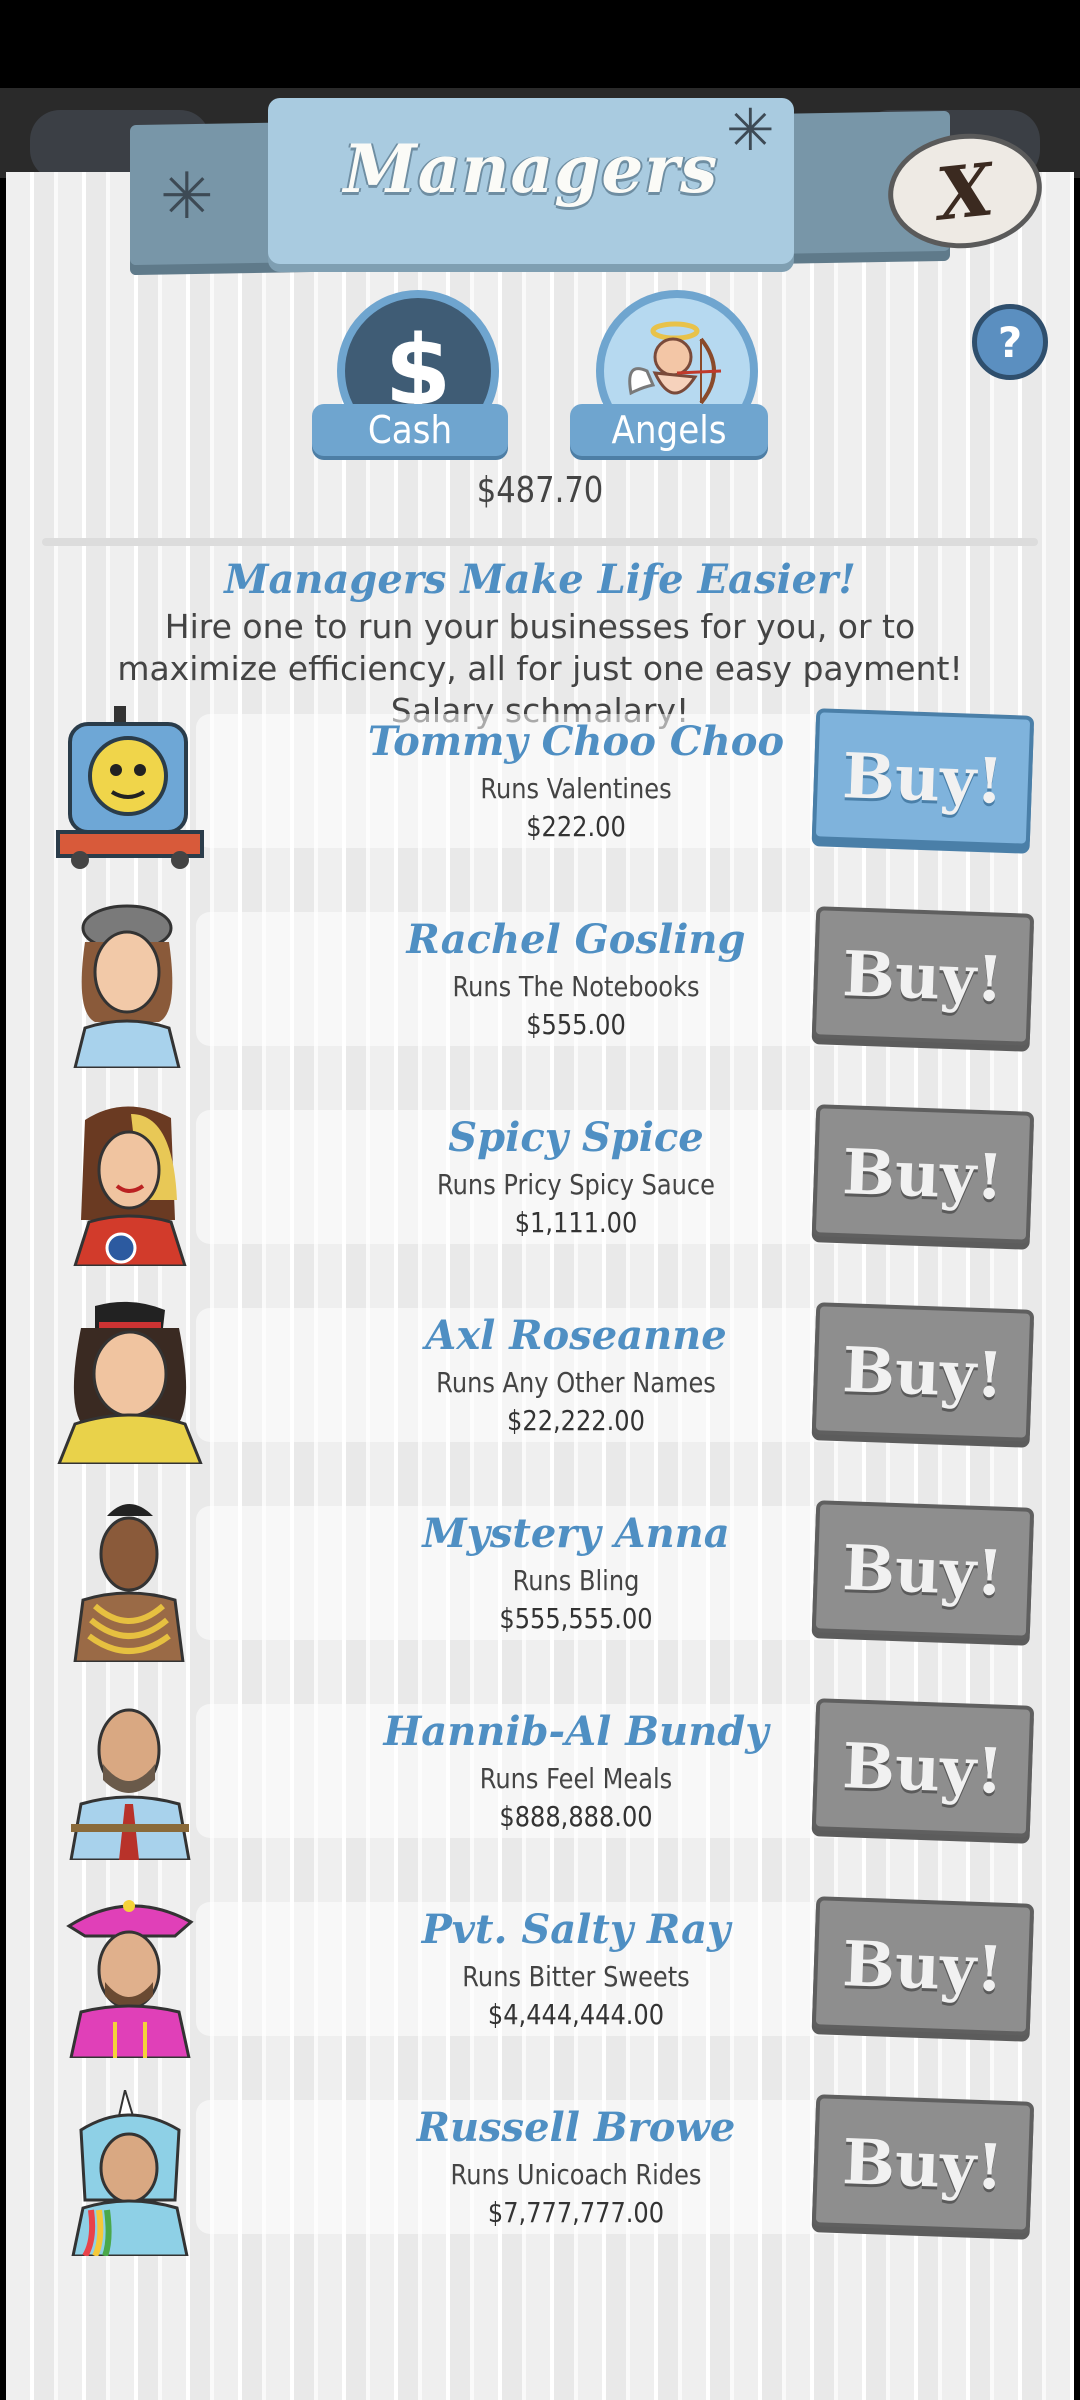  I want to click on cash-balance: $487.70, so click(540, 490).